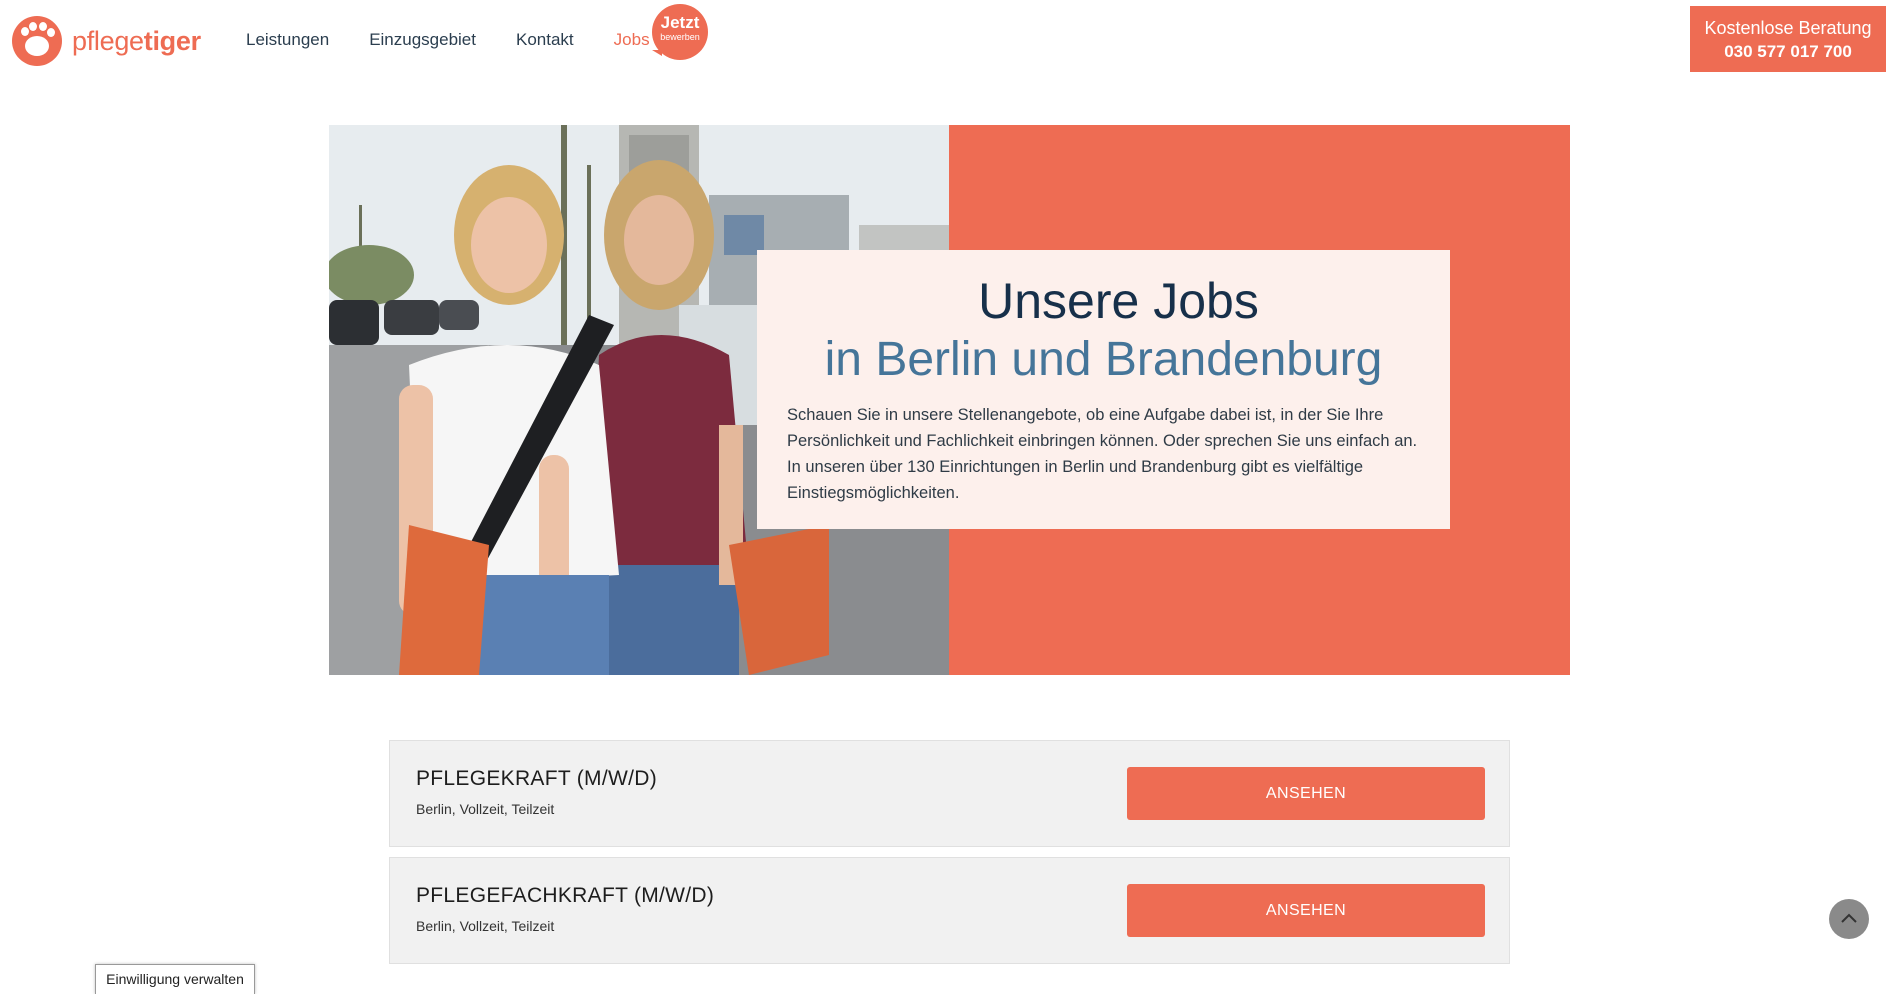 This screenshot has width=1899, height=994. I want to click on scroll-to-top-button, so click(1849, 919).